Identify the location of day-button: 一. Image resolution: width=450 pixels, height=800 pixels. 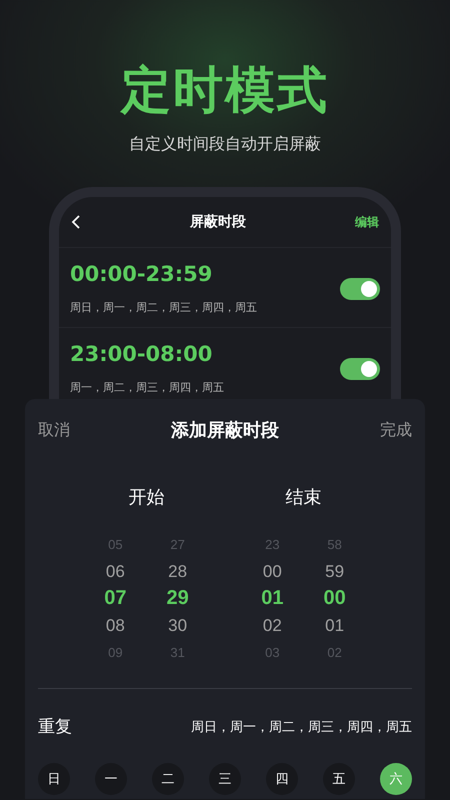
(111, 779).